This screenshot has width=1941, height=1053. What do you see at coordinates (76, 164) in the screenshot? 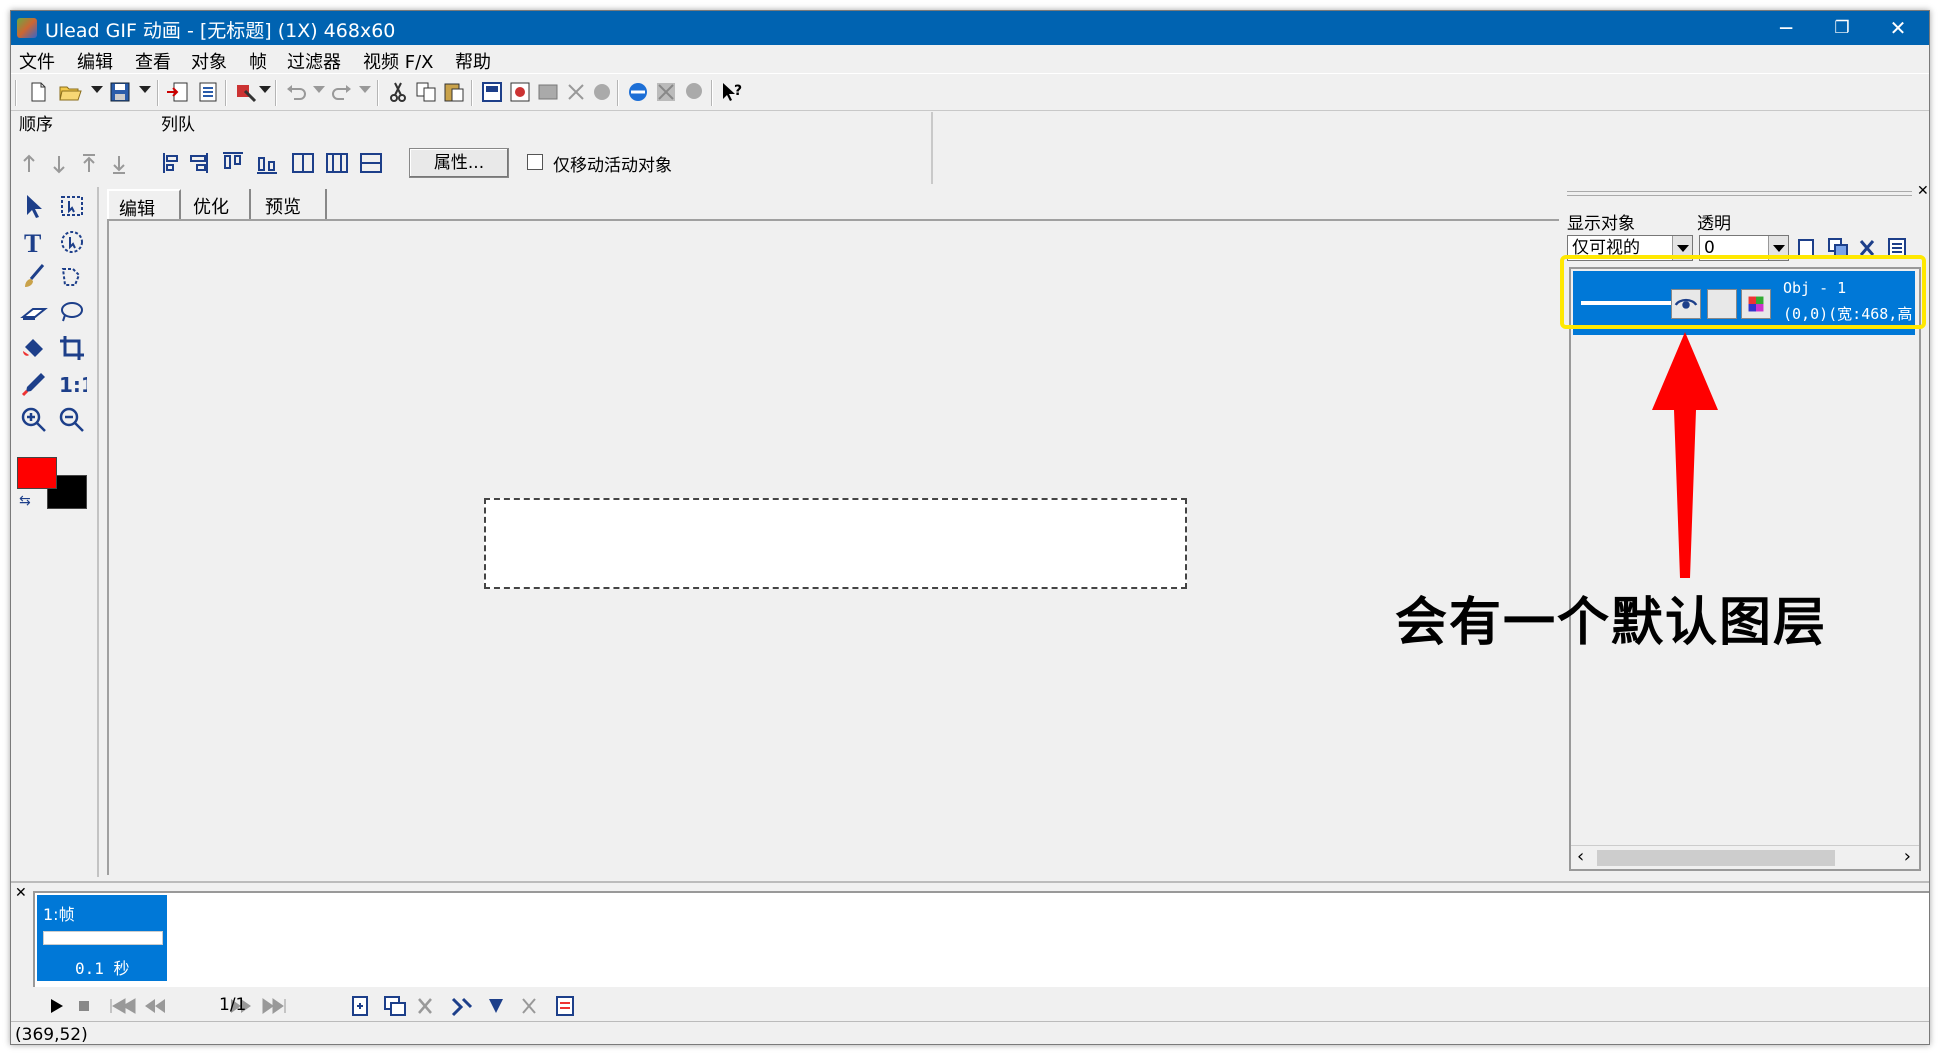
I see `order-arrows-icon` at bounding box center [76, 164].